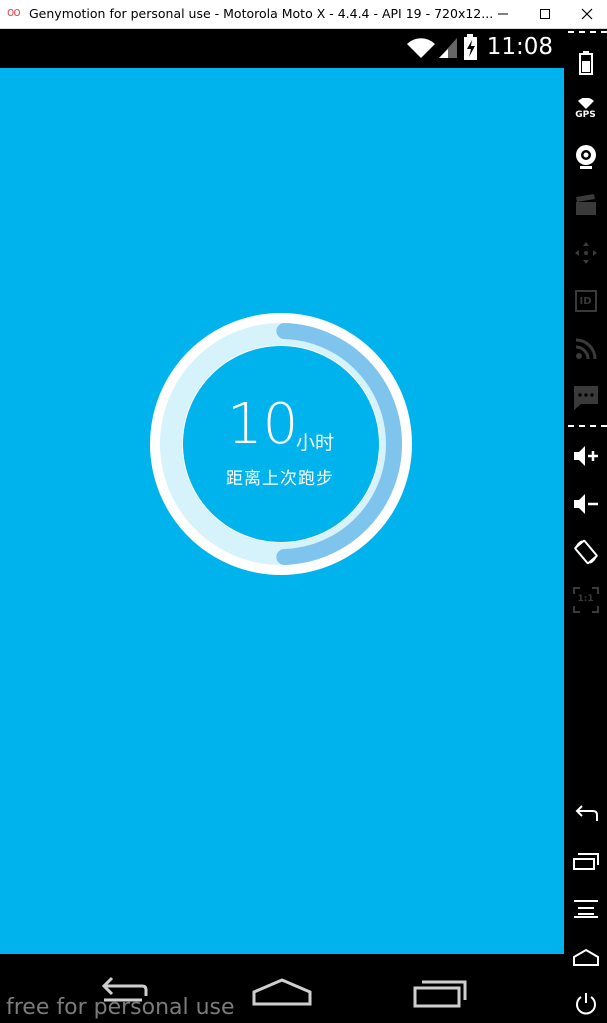  I want to click on close-icon, so click(587, 14).